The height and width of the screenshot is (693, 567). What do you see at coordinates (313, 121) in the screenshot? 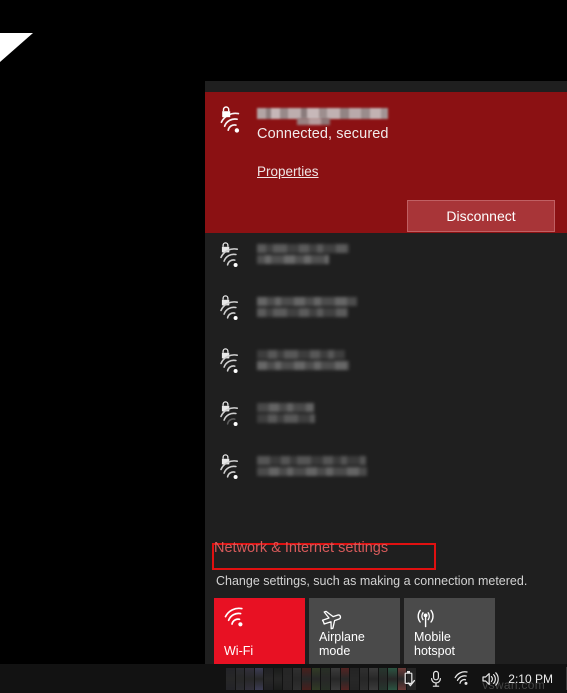
I see `connected-ssid-redacted-line2` at bounding box center [313, 121].